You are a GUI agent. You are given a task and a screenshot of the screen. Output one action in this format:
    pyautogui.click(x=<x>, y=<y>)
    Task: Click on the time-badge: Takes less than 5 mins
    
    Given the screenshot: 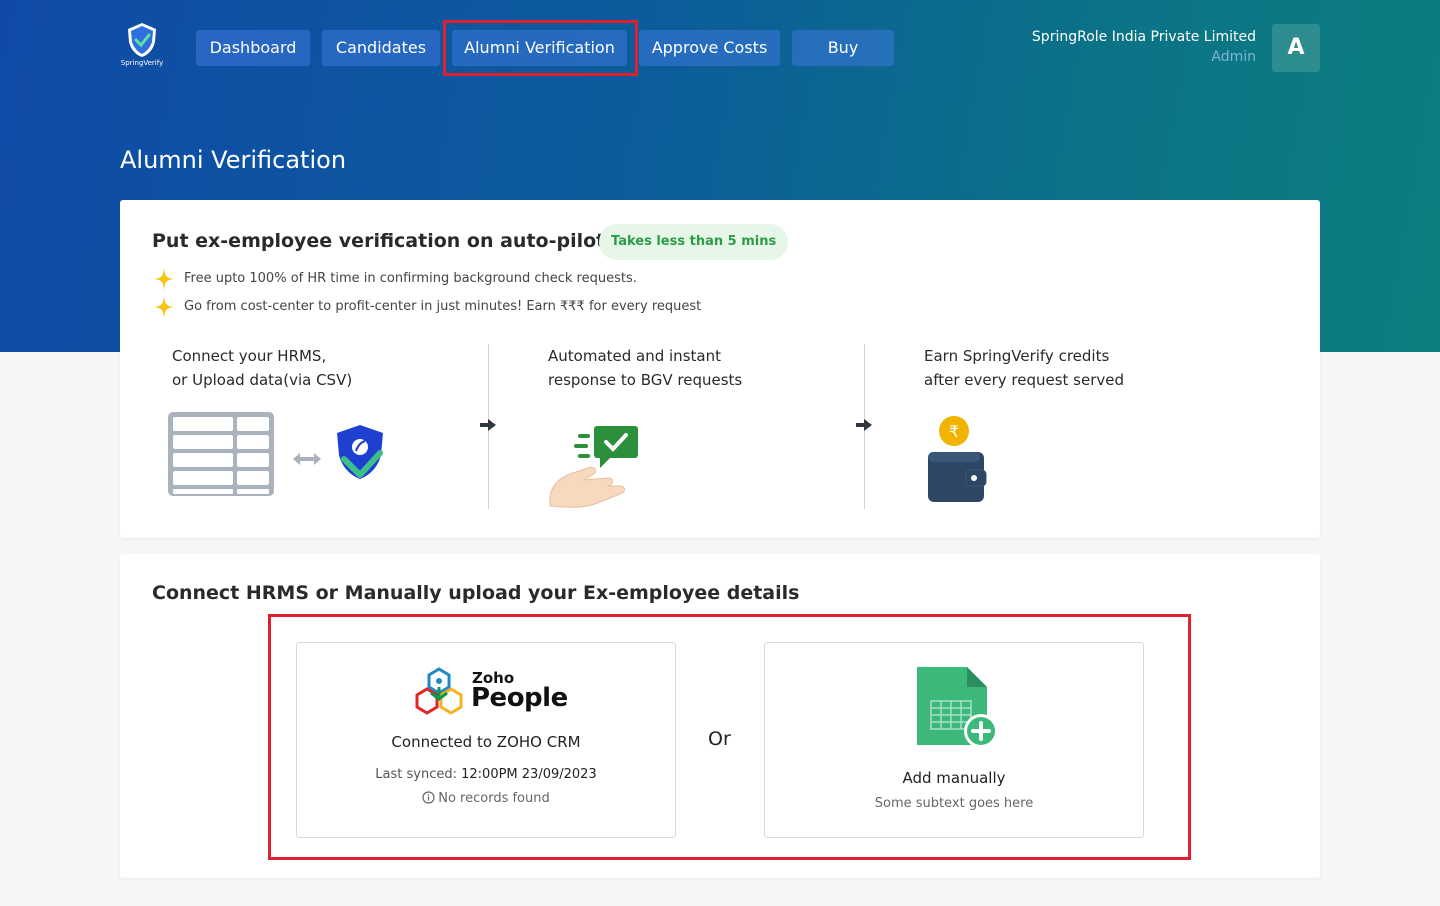 What is the action you would take?
    pyautogui.click(x=694, y=242)
    